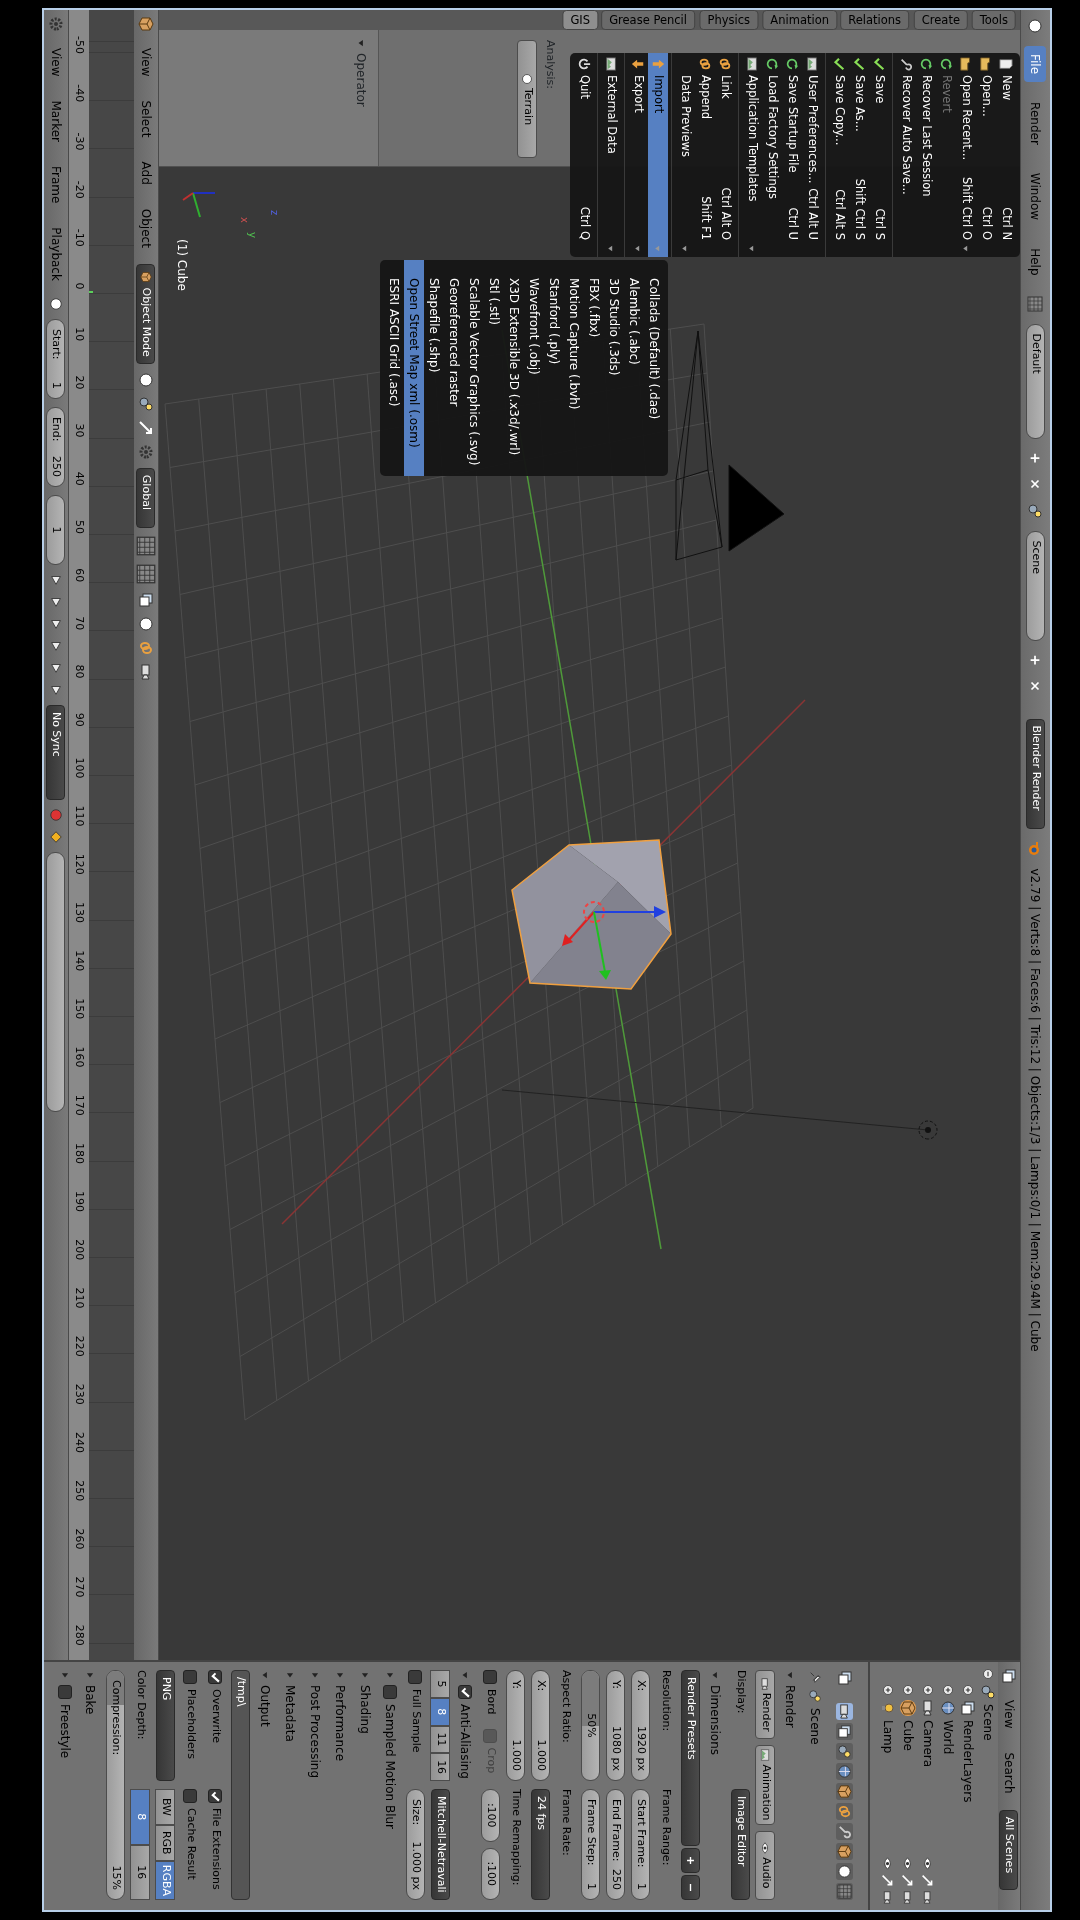  Describe the element at coordinates (792, 155) in the screenshot. I see `menu-item: Save Startup File Ctrl U` at that location.